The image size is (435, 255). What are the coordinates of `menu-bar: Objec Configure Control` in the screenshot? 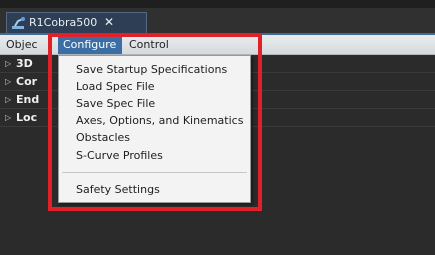 It's located at (217, 45).